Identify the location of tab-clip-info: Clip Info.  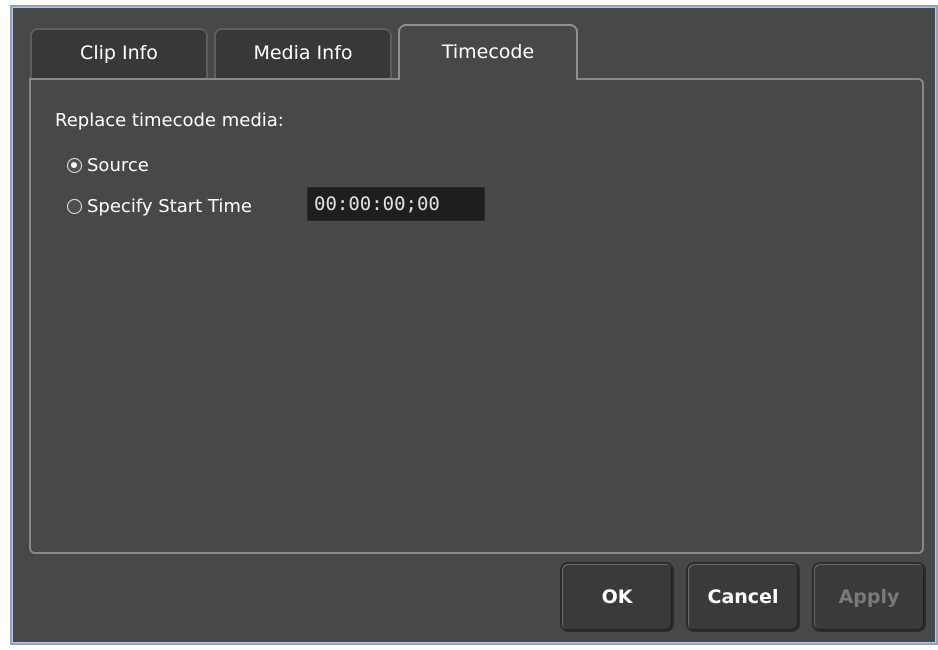
(119, 53).